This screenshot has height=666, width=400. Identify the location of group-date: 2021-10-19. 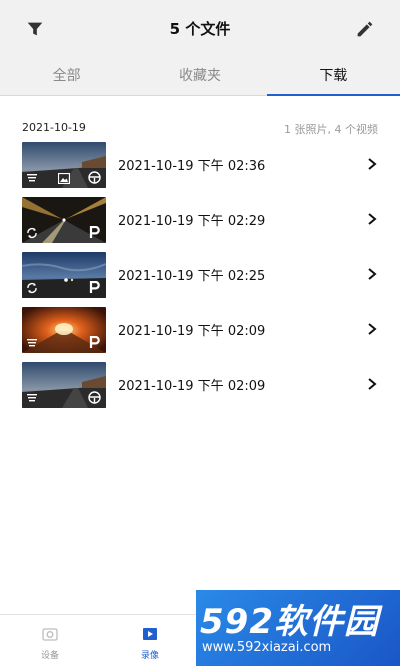
(54, 127).